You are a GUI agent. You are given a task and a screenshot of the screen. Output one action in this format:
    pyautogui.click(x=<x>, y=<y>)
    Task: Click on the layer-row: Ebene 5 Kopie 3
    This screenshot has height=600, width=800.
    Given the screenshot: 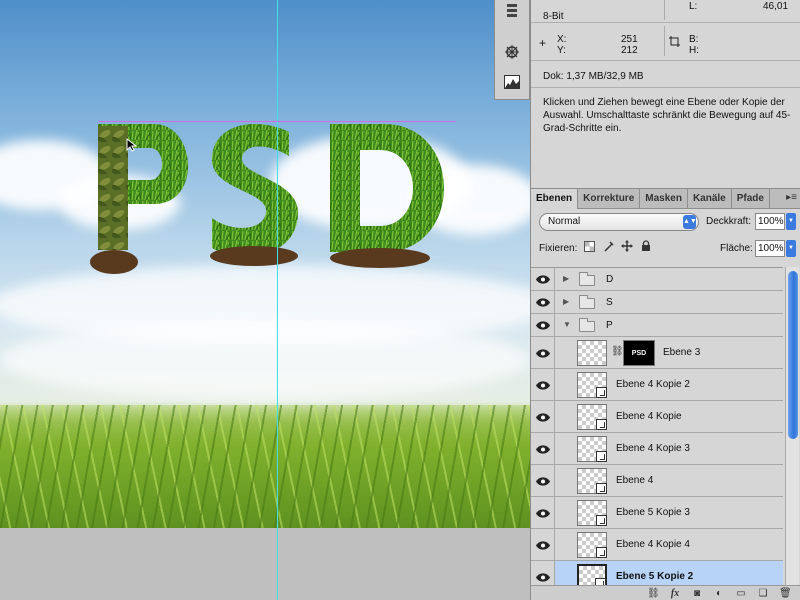 What is the action you would take?
    pyautogui.click(x=657, y=513)
    